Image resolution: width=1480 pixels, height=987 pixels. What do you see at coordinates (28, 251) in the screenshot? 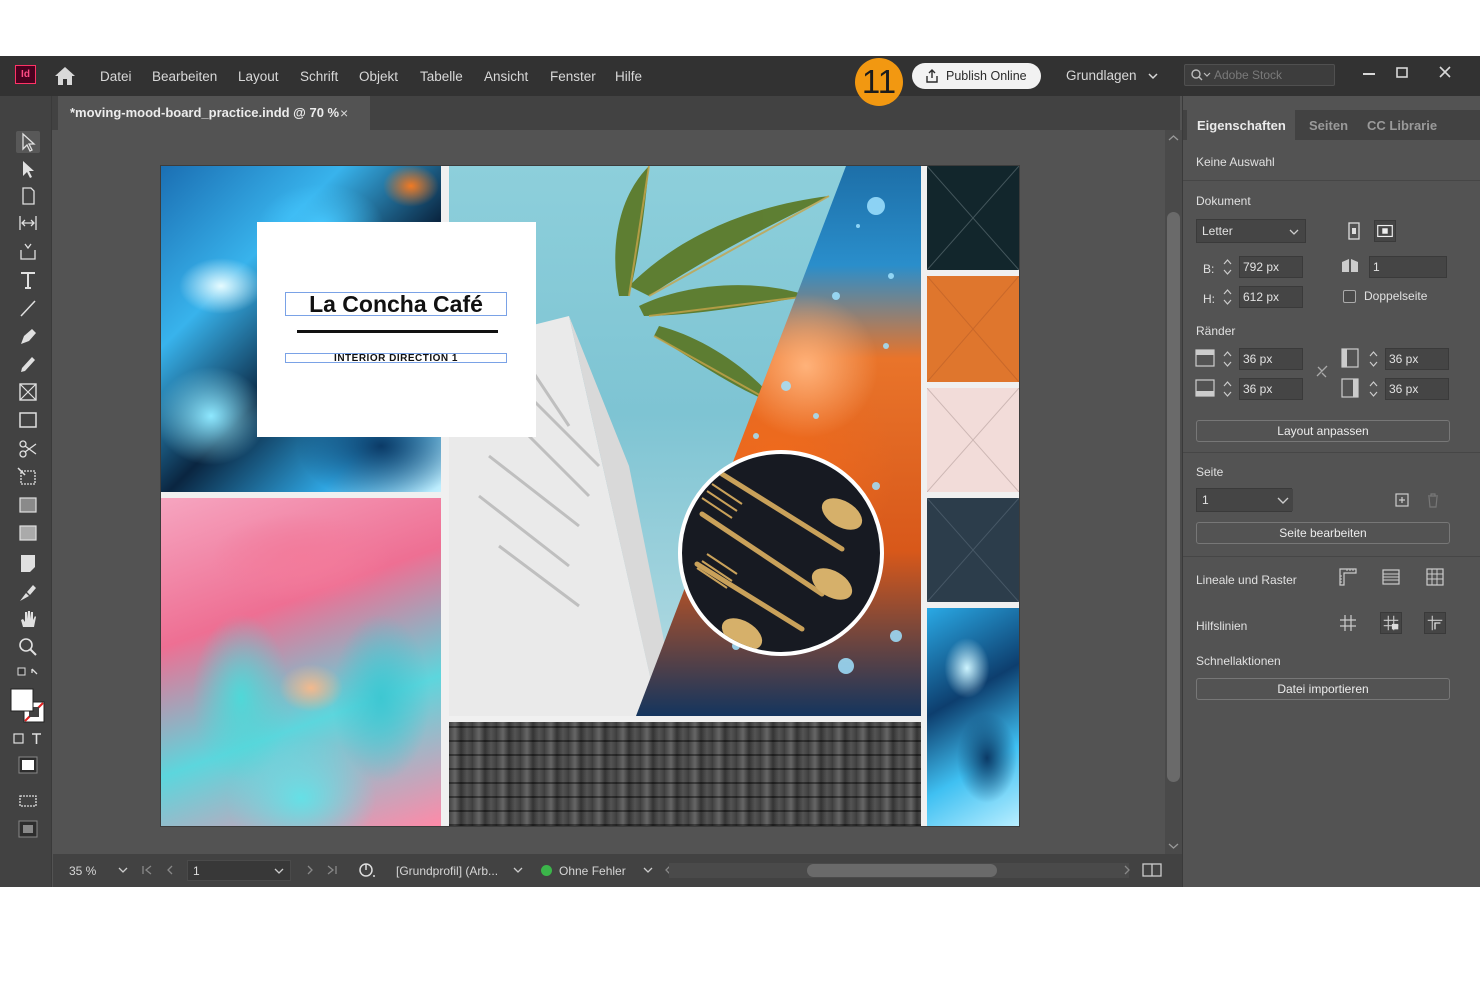
I see `content-collector-icon` at bounding box center [28, 251].